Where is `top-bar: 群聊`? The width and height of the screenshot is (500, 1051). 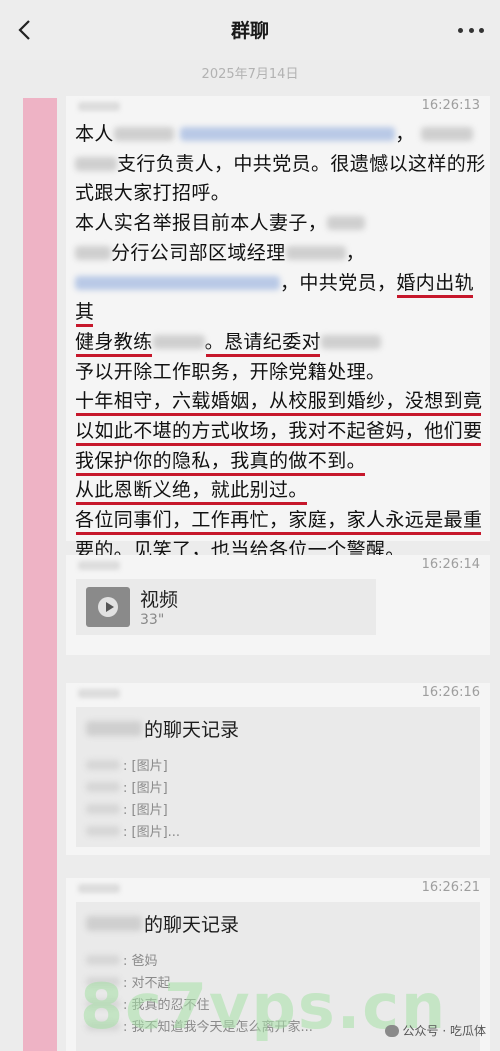 top-bar: 群聊 is located at coordinates (250, 30).